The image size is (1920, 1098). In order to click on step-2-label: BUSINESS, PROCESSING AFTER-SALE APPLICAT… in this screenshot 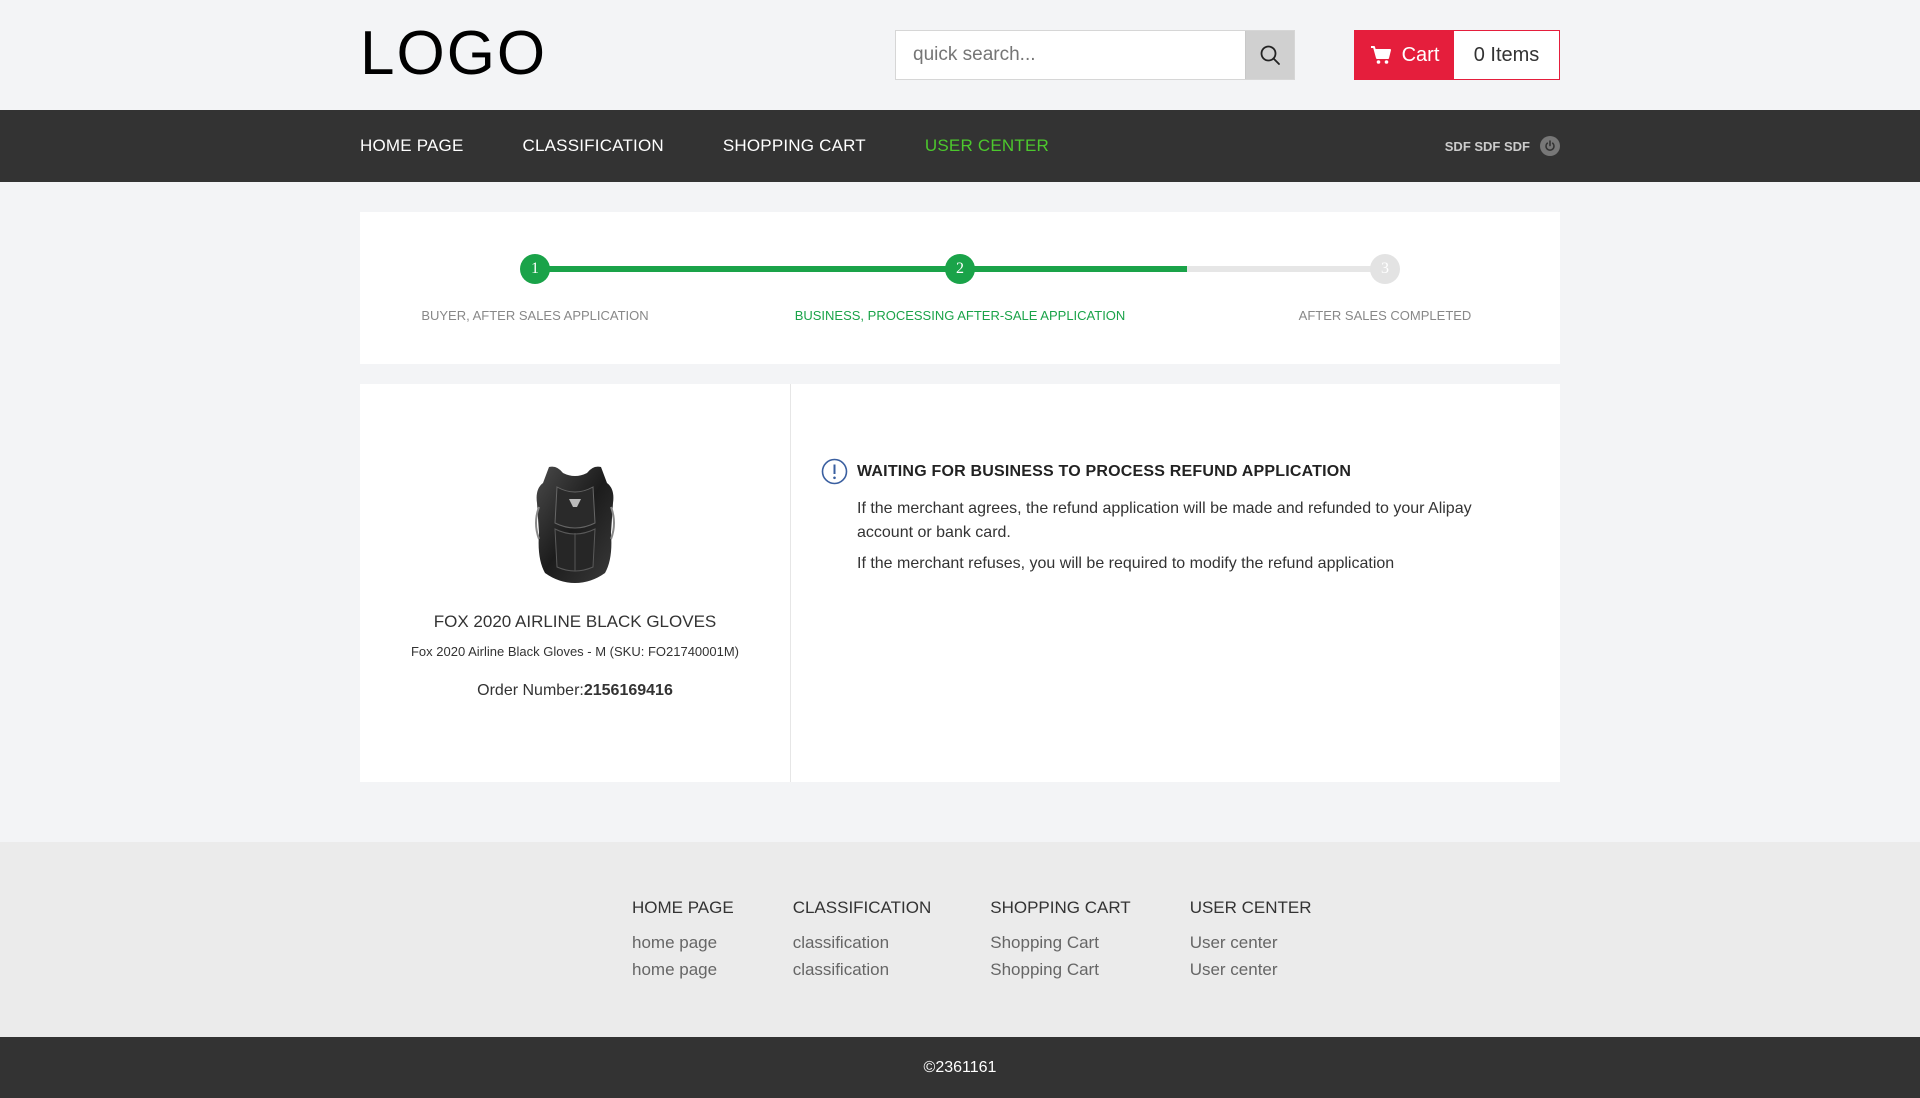, I will do `click(960, 315)`.